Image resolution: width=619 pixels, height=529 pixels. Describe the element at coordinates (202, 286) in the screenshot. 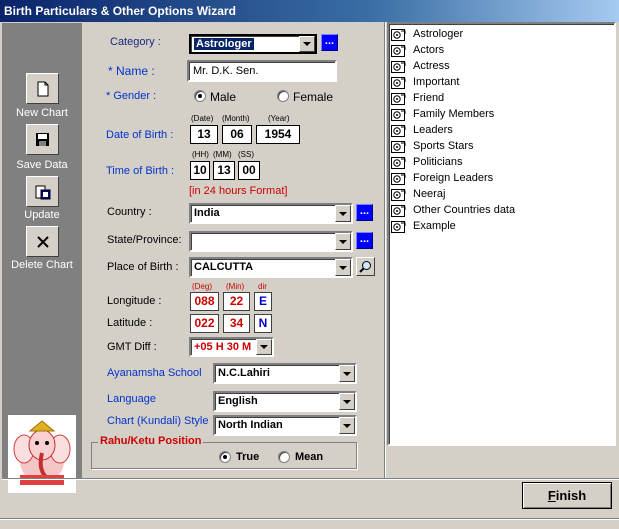

I see `coord-hint-deg: (Deg)` at that location.